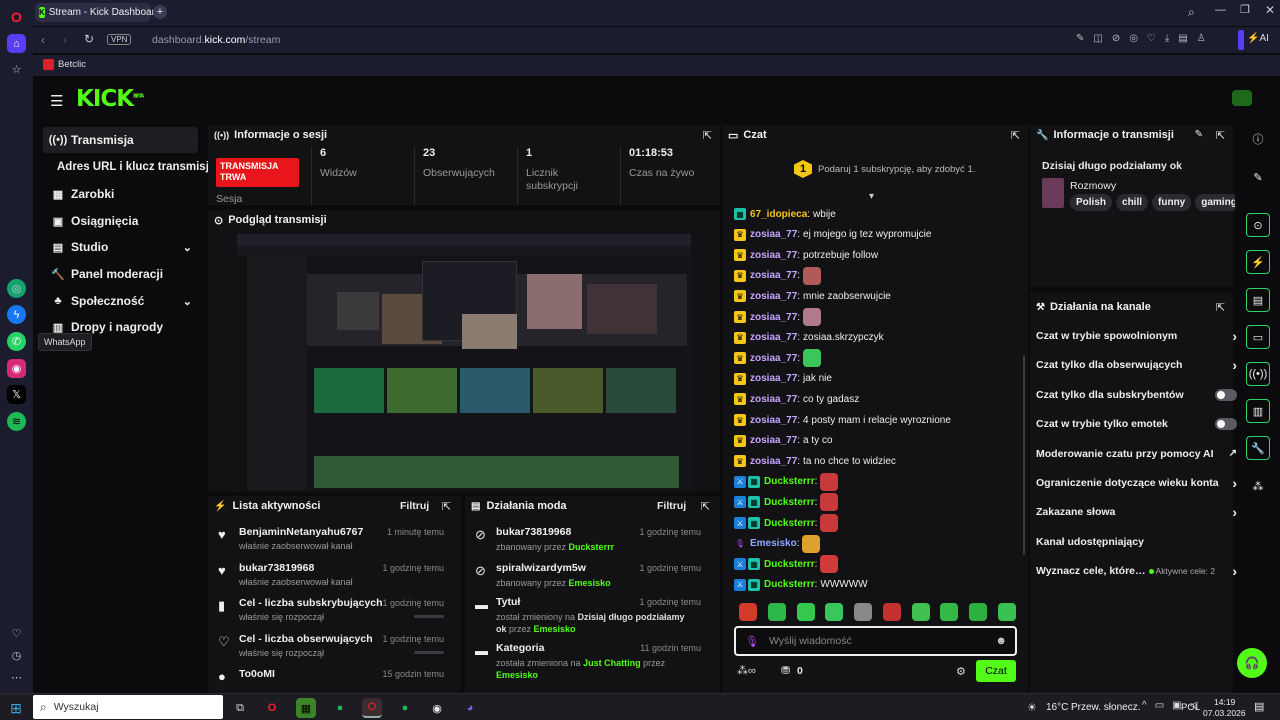 This screenshot has width=1280, height=720. Describe the element at coordinates (128, 707) in the screenshot. I see `taskbar-search: ⌕ Wyszukaj` at that location.